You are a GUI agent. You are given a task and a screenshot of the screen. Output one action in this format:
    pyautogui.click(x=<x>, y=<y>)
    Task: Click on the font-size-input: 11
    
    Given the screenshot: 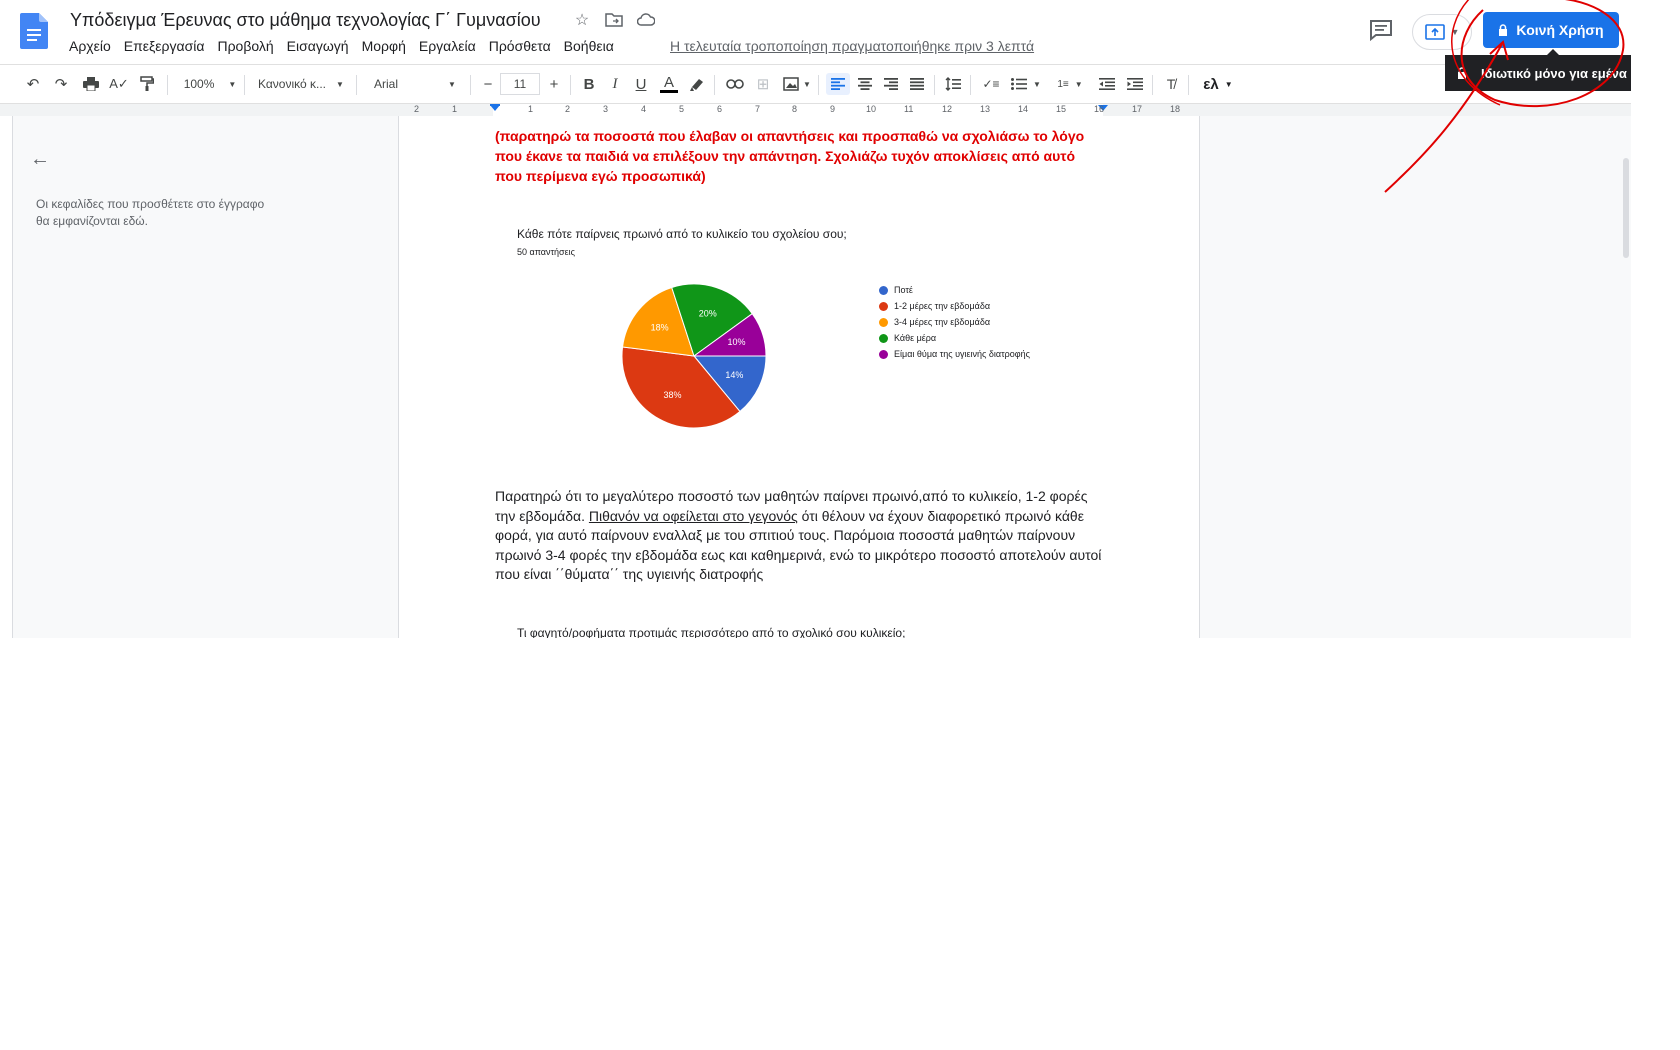 What is the action you would take?
    pyautogui.click(x=520, y=84)
    